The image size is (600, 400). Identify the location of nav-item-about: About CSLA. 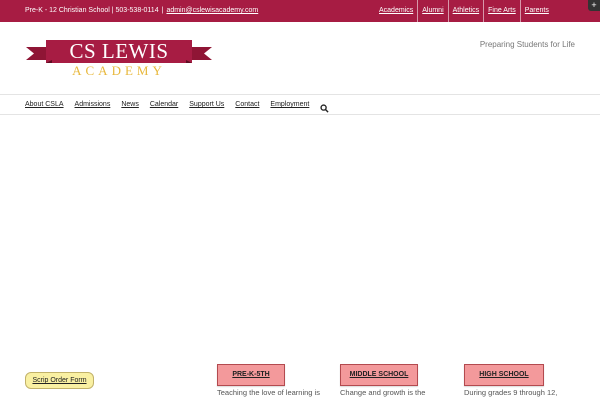
(44, 104).